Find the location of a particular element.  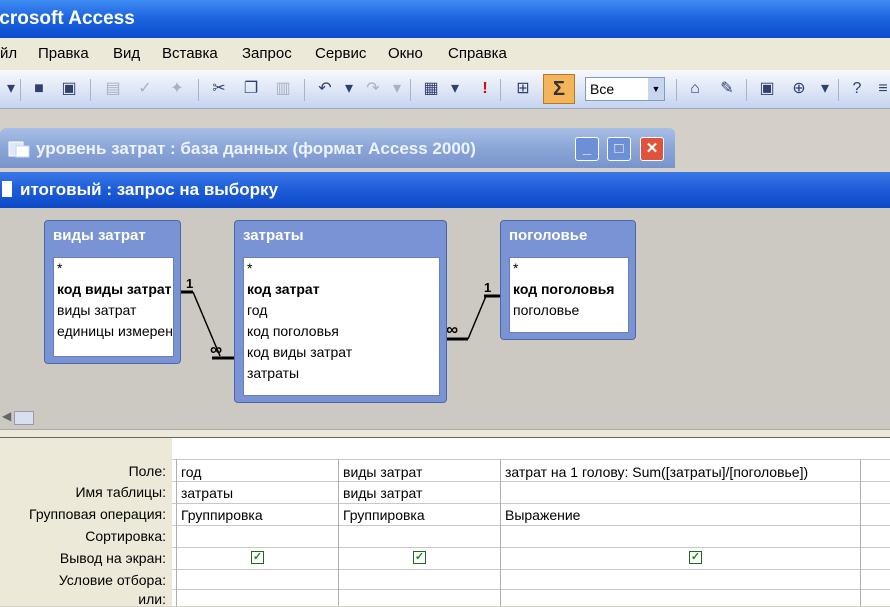

table-title: затраты is located at coordinates (273, 235).